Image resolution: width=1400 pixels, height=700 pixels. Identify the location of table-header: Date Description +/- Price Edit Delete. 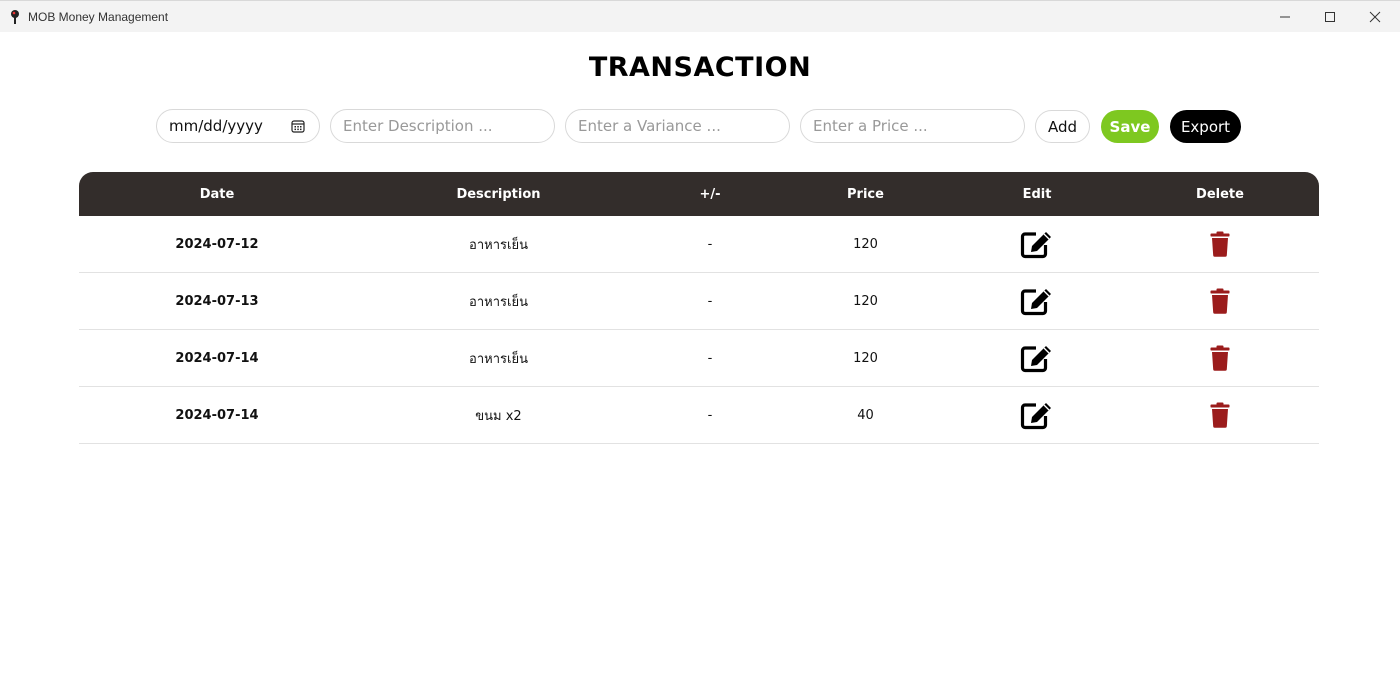
(699, 194).